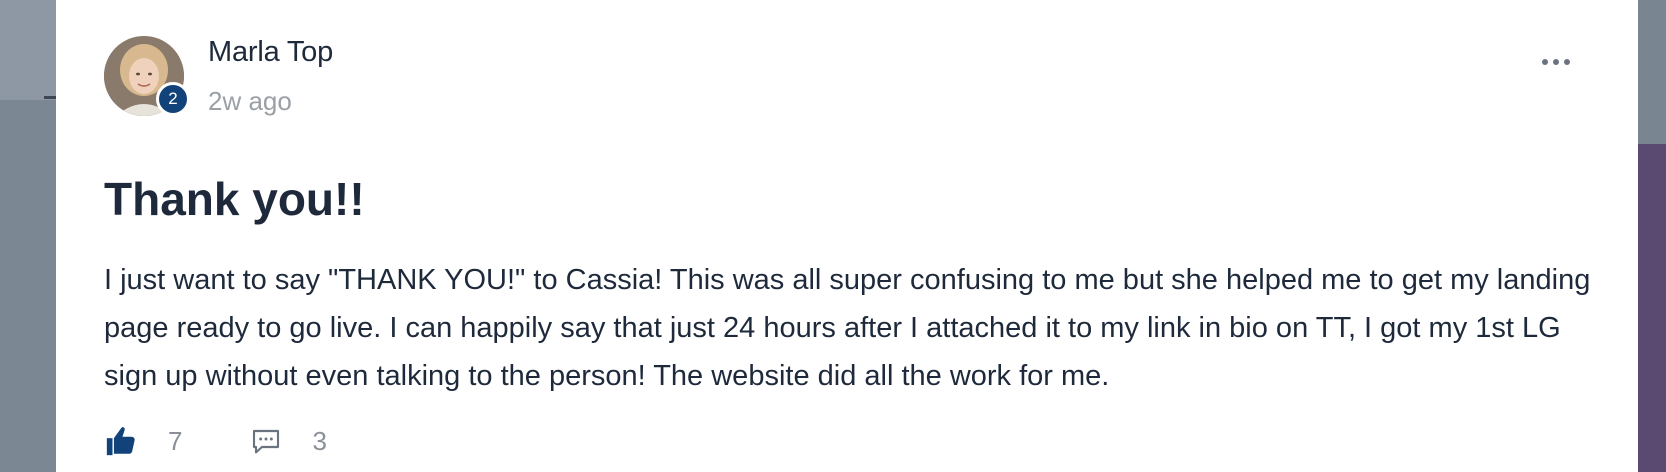 The width and height of the screenshot is (1666, 472). Describe the element at coordinates (175, 440) in the screenshot. I see `like-count: 7` at that location.